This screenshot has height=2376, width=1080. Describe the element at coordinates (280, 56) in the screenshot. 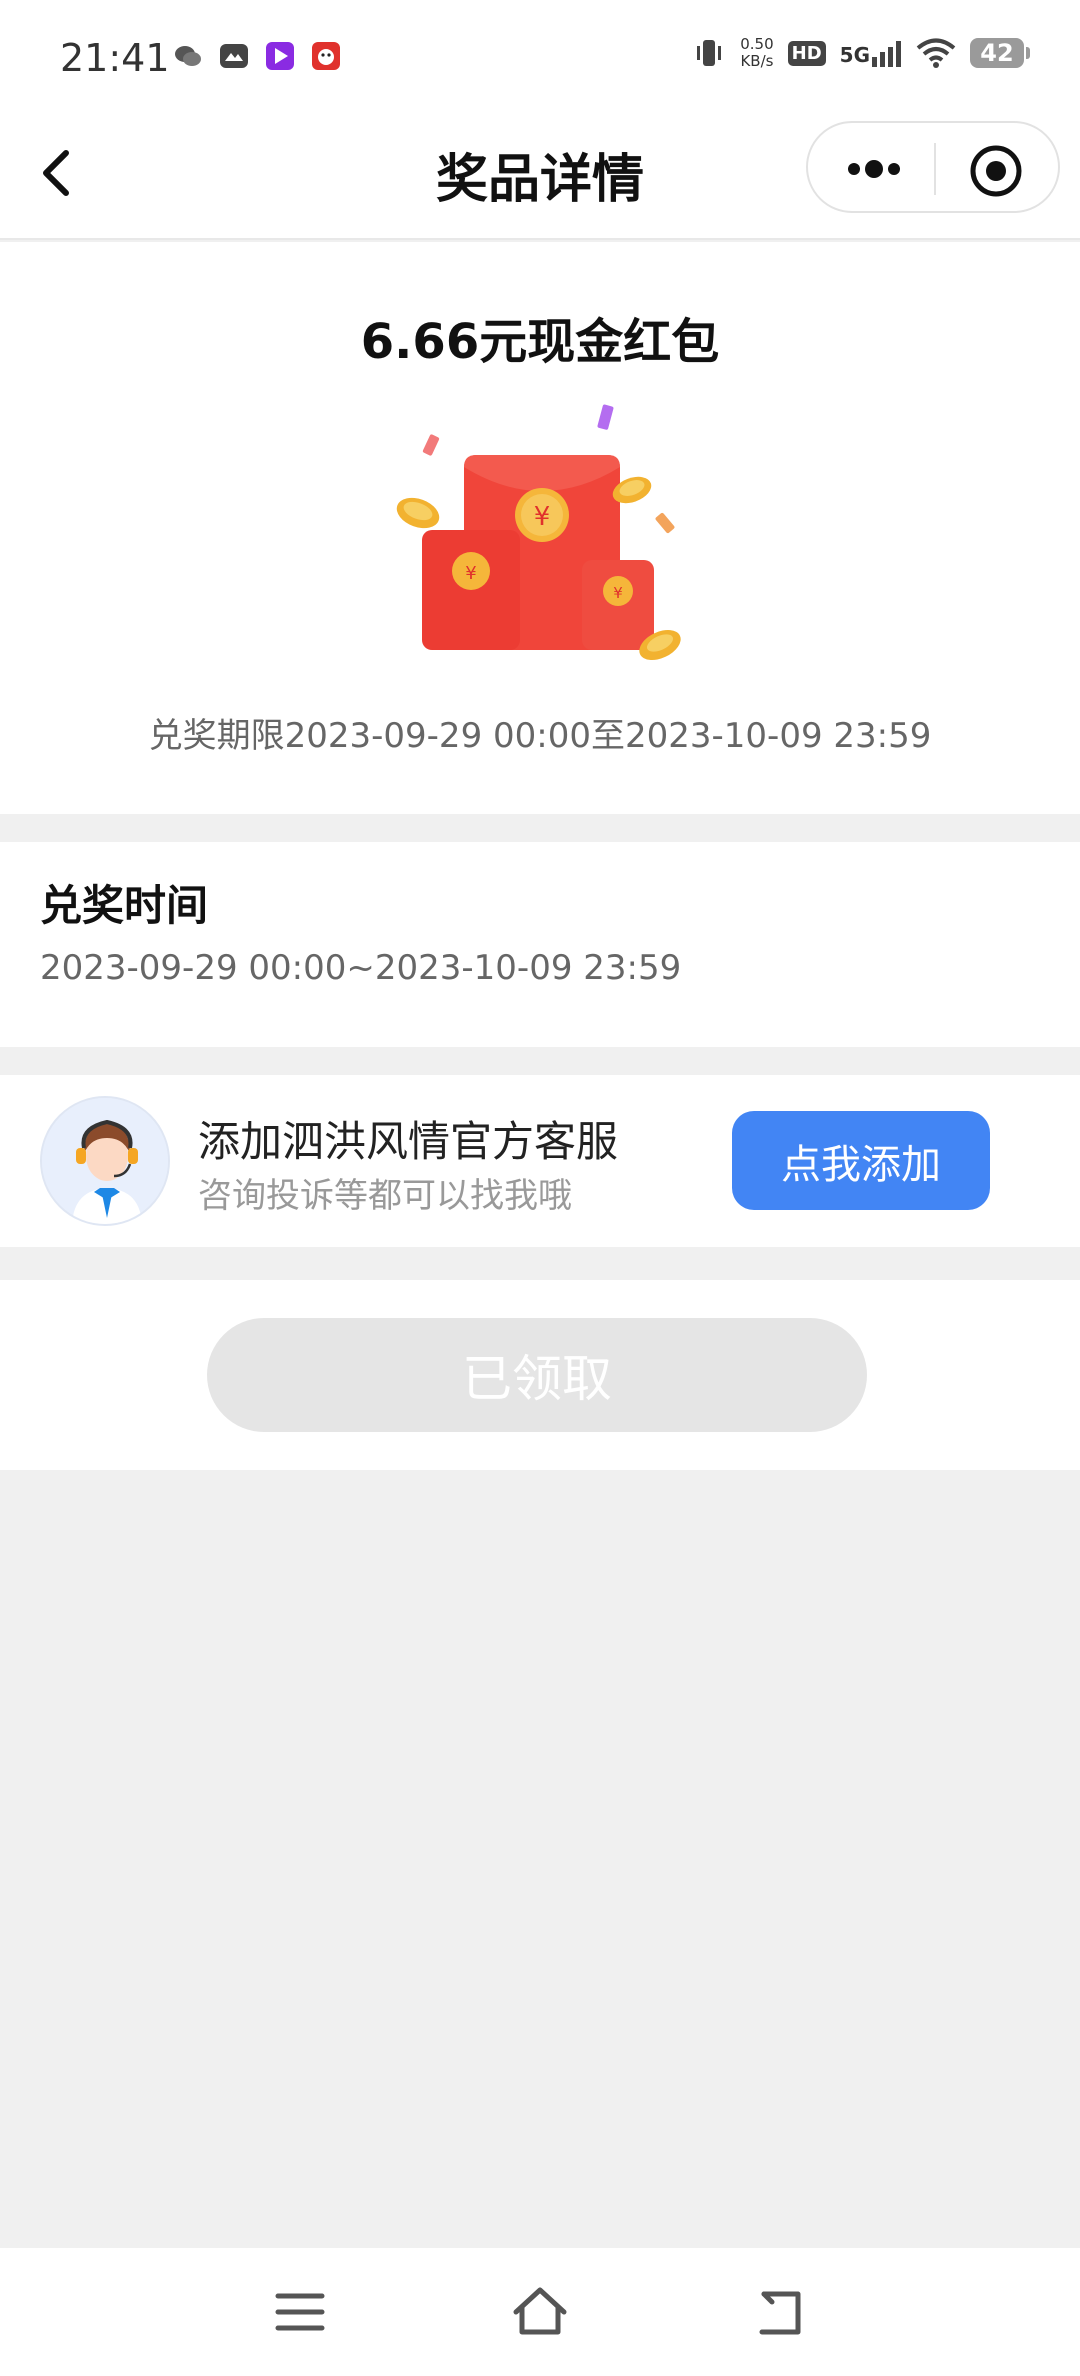

I see `video-app-icon` at that location.